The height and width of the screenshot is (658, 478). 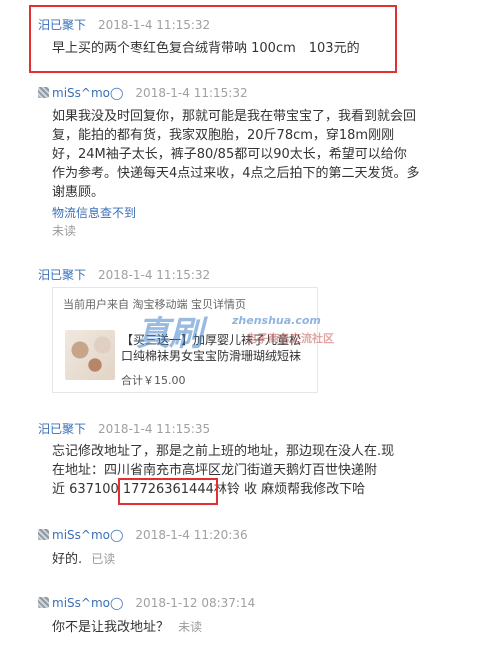 I want to click on message-row: 你不是让我改地址？ 未读, so click(x=127, y=626).